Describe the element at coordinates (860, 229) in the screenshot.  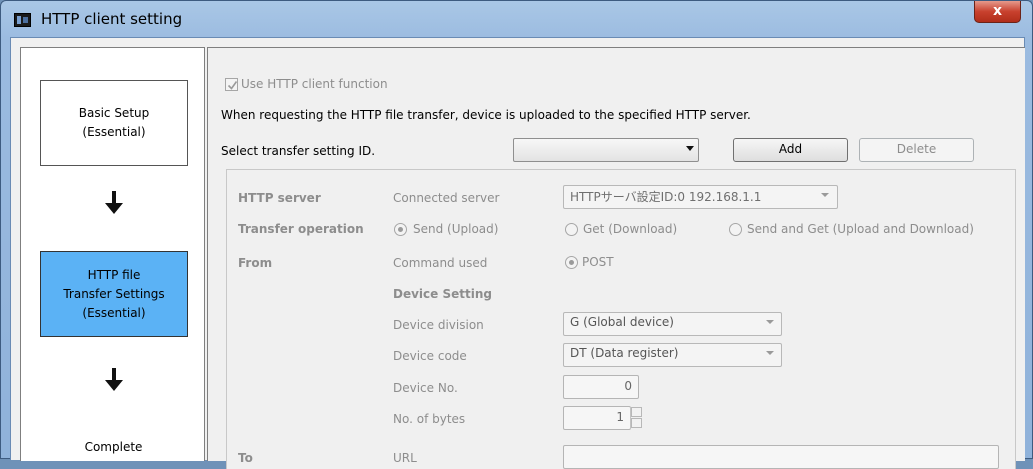
I see `radio-send-and-get-label: Send and Get (Upload and Download)` at that location.